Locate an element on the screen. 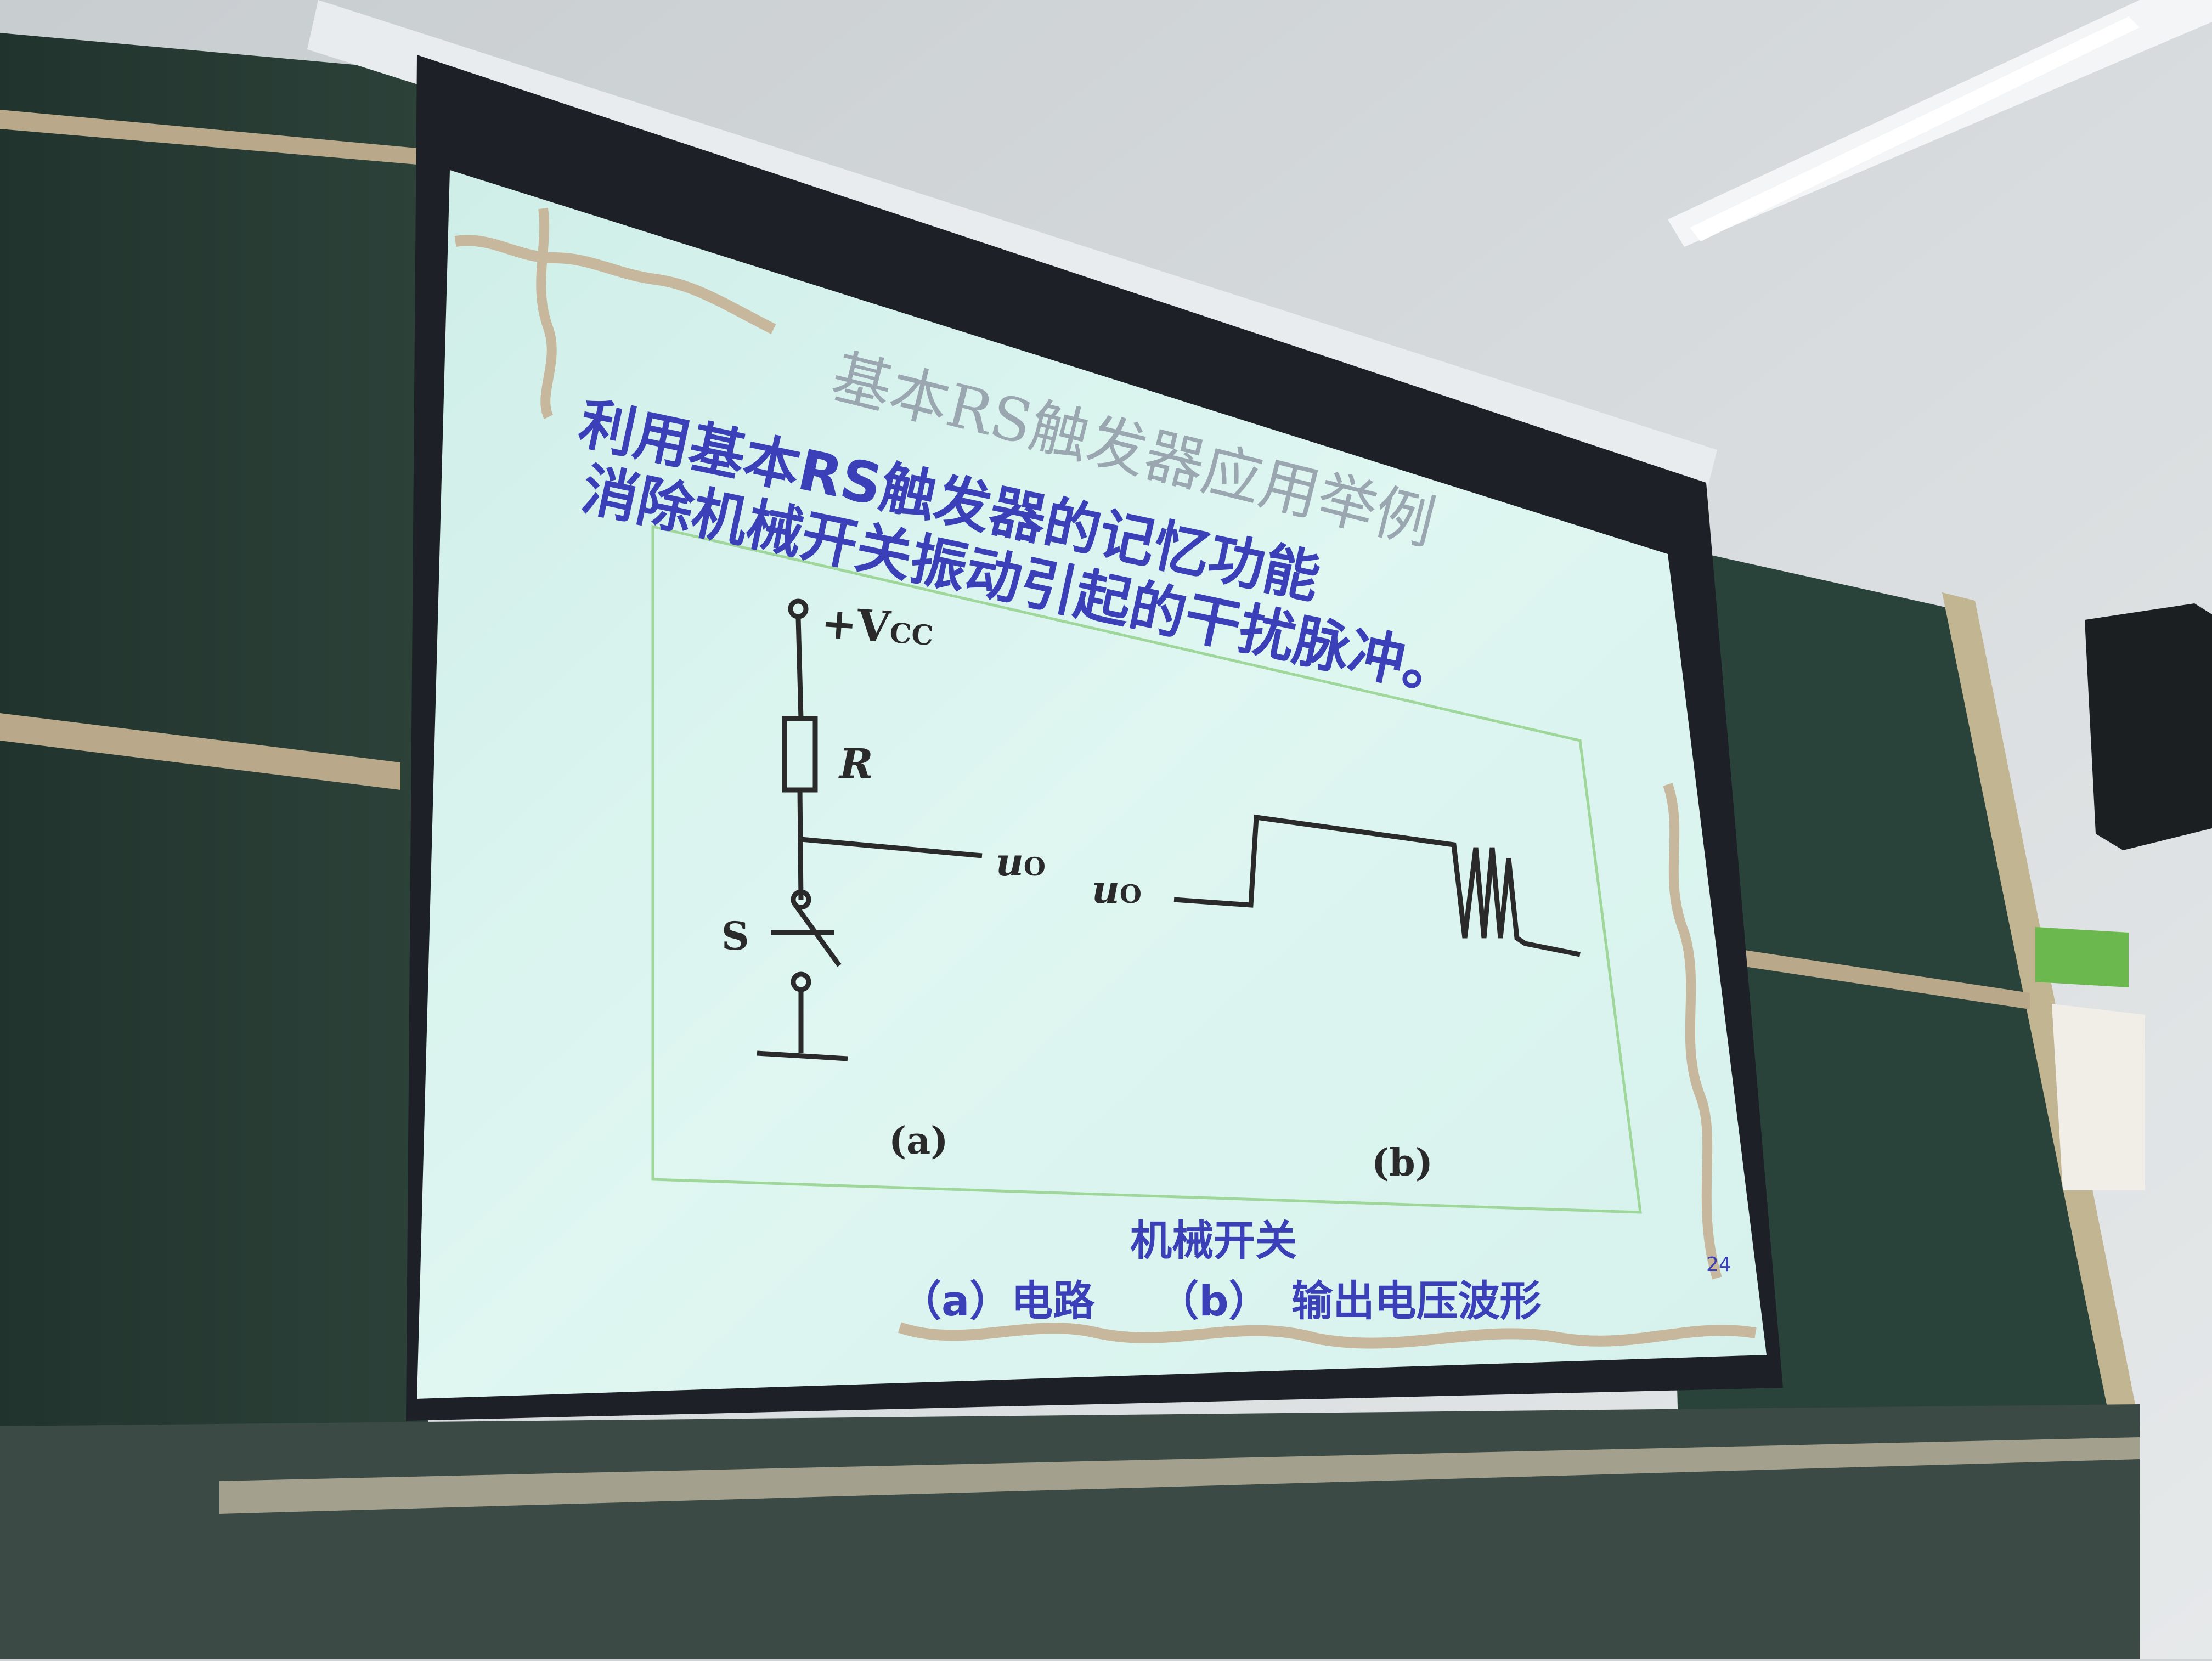 The image size is (2212, 1661). uo-label-a-sub: O is located at coordinates (1034, 867).